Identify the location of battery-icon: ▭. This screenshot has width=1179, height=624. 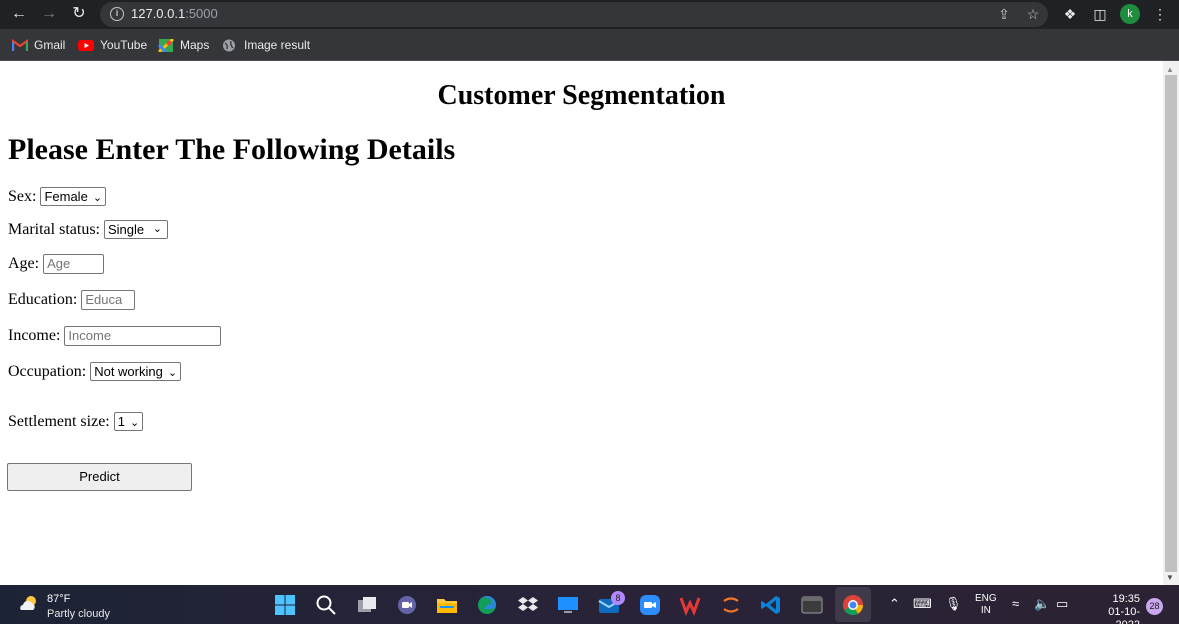
(1062, 604).